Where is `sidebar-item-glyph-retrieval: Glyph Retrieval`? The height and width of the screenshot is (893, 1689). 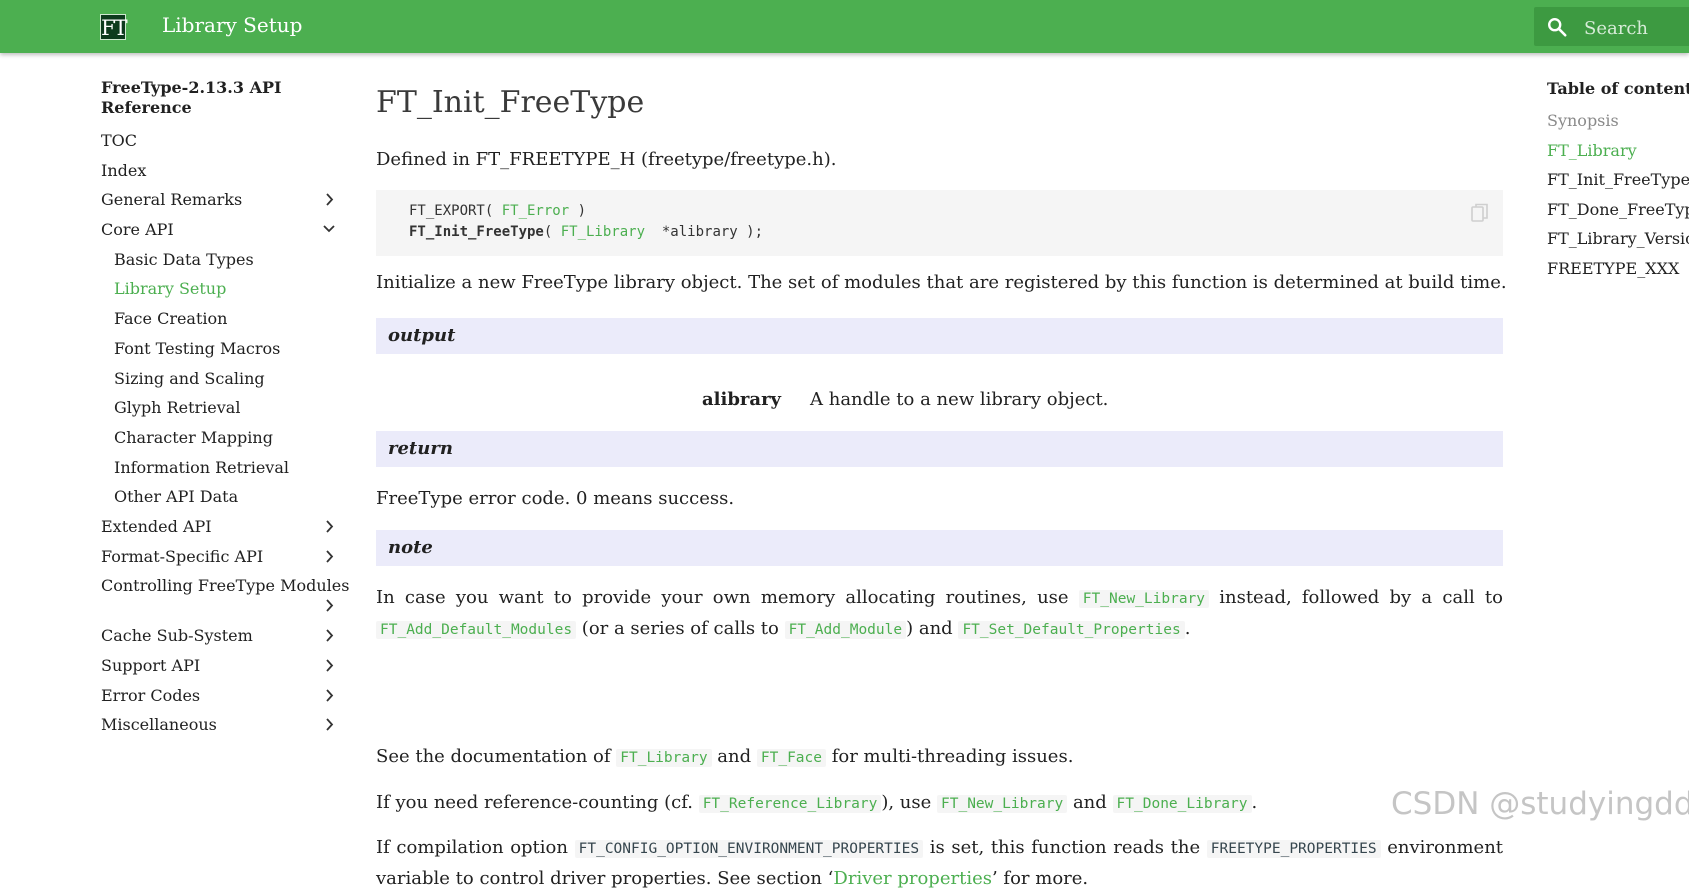
sidebar-item-glyph-retrieval: Glyph Retrieval is located at coordinates (218, 408).